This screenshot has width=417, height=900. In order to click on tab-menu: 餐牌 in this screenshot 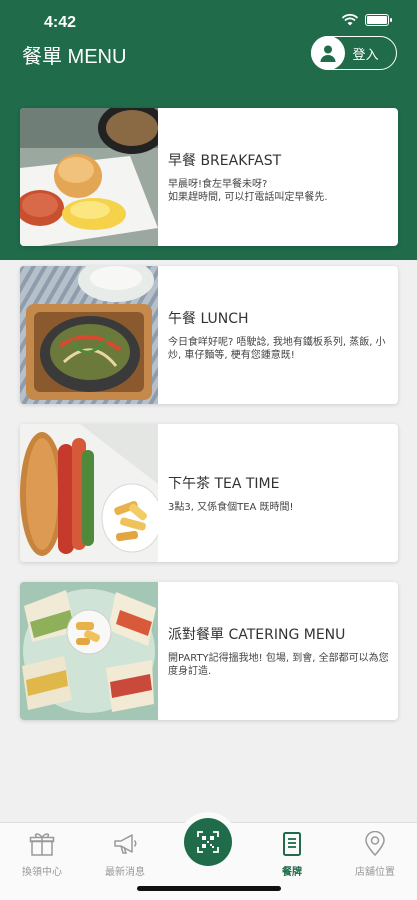, I will do `click(292, 856)`.